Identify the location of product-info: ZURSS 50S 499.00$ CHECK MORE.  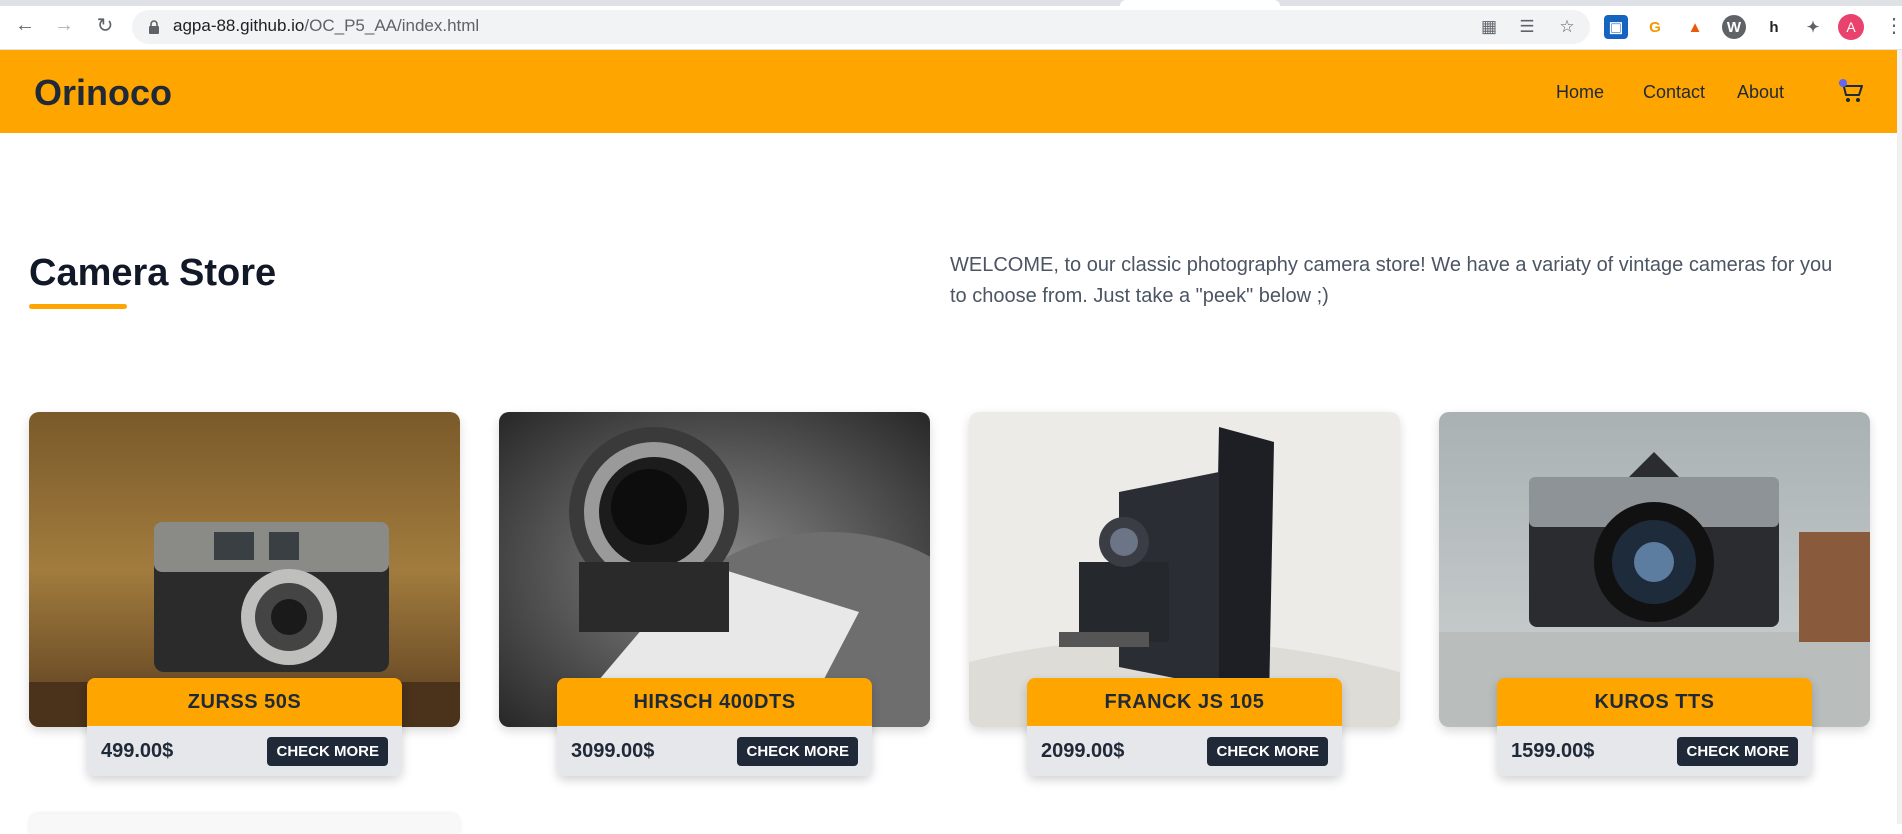
(244, 727).